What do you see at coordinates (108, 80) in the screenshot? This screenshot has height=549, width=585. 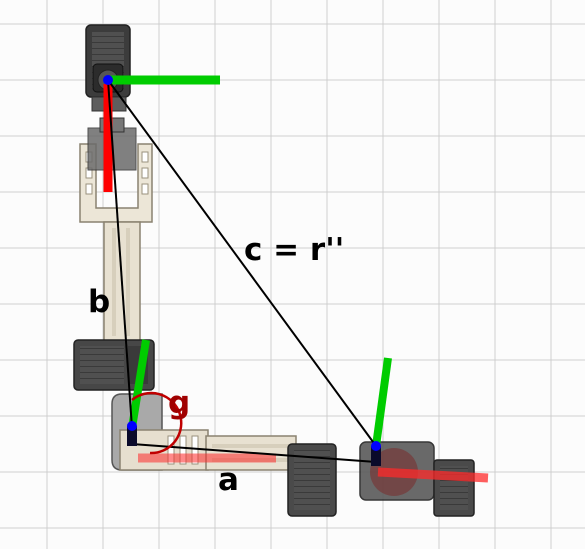 I see `top-joint-point` at bounding box center [108, 80].